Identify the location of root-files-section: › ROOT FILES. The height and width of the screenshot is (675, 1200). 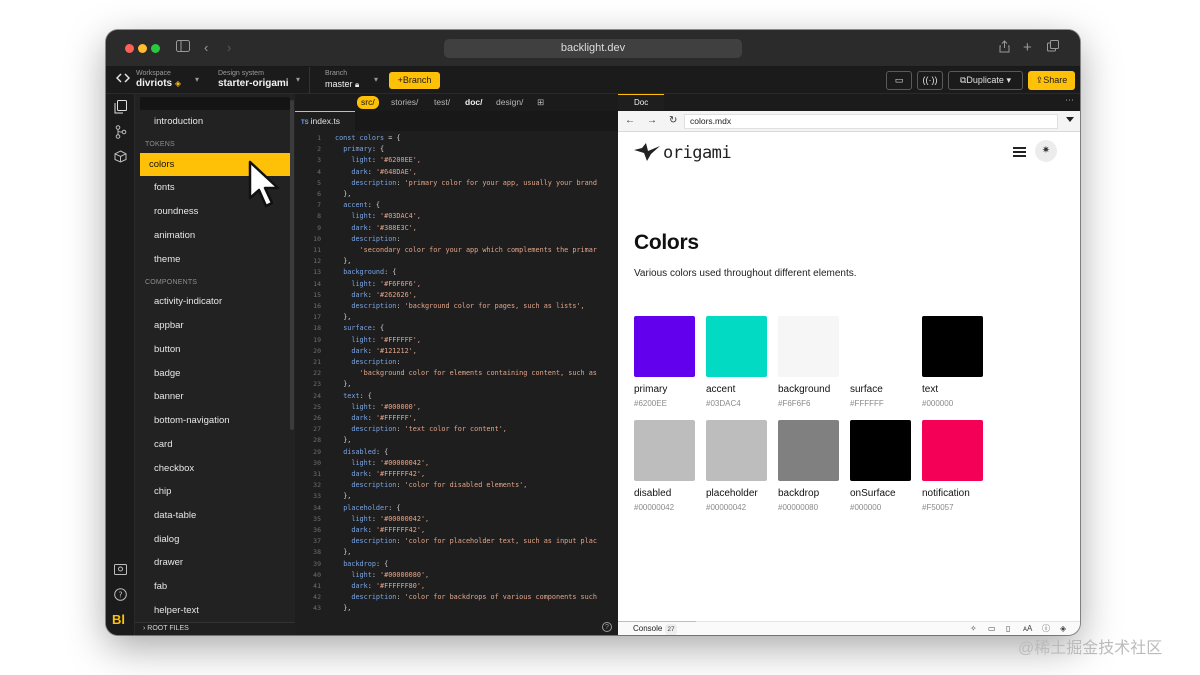
(215, 628).